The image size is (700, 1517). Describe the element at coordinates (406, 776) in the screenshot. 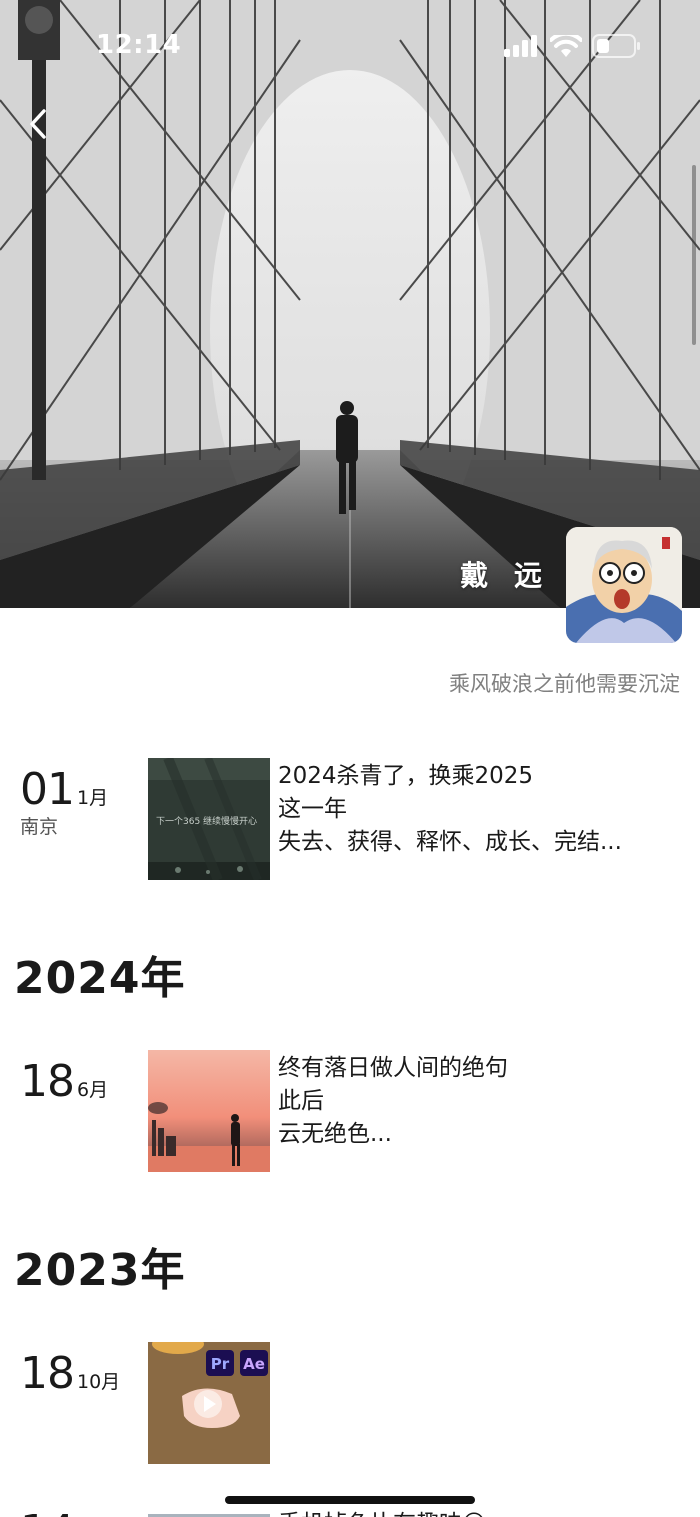

I see `post-text-line: 2024杀青了，换乘2025` at that location.